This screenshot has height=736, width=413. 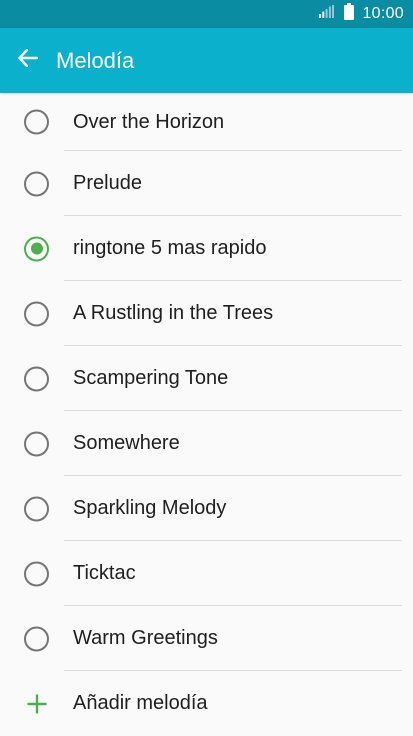 I want to click on ringtone-item: A Rustling in the Trees, so click(x=206, y=313).